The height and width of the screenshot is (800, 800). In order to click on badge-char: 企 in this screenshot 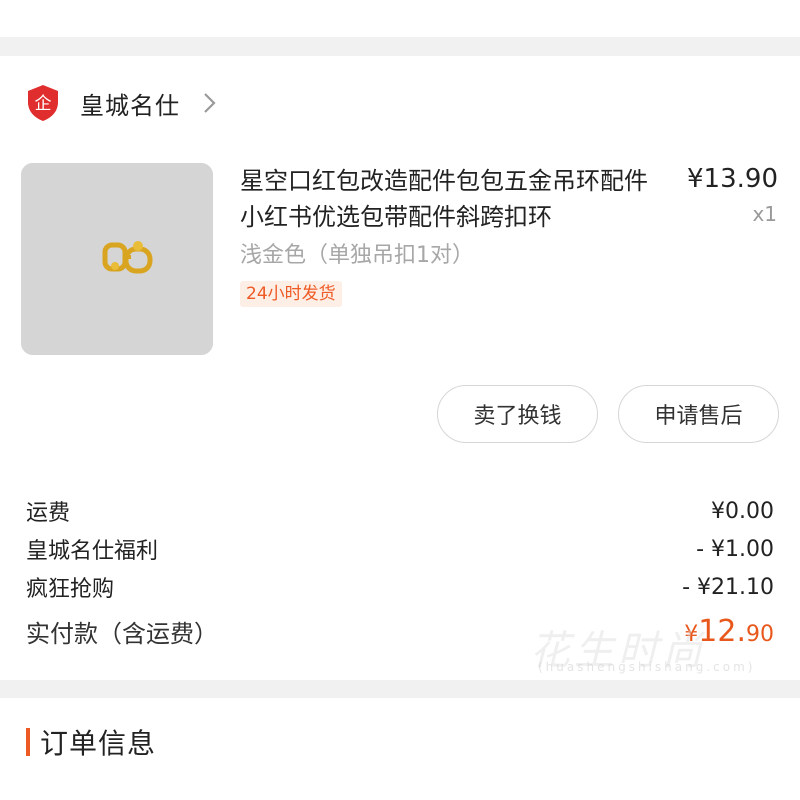, I will do `click(43, 104)`.